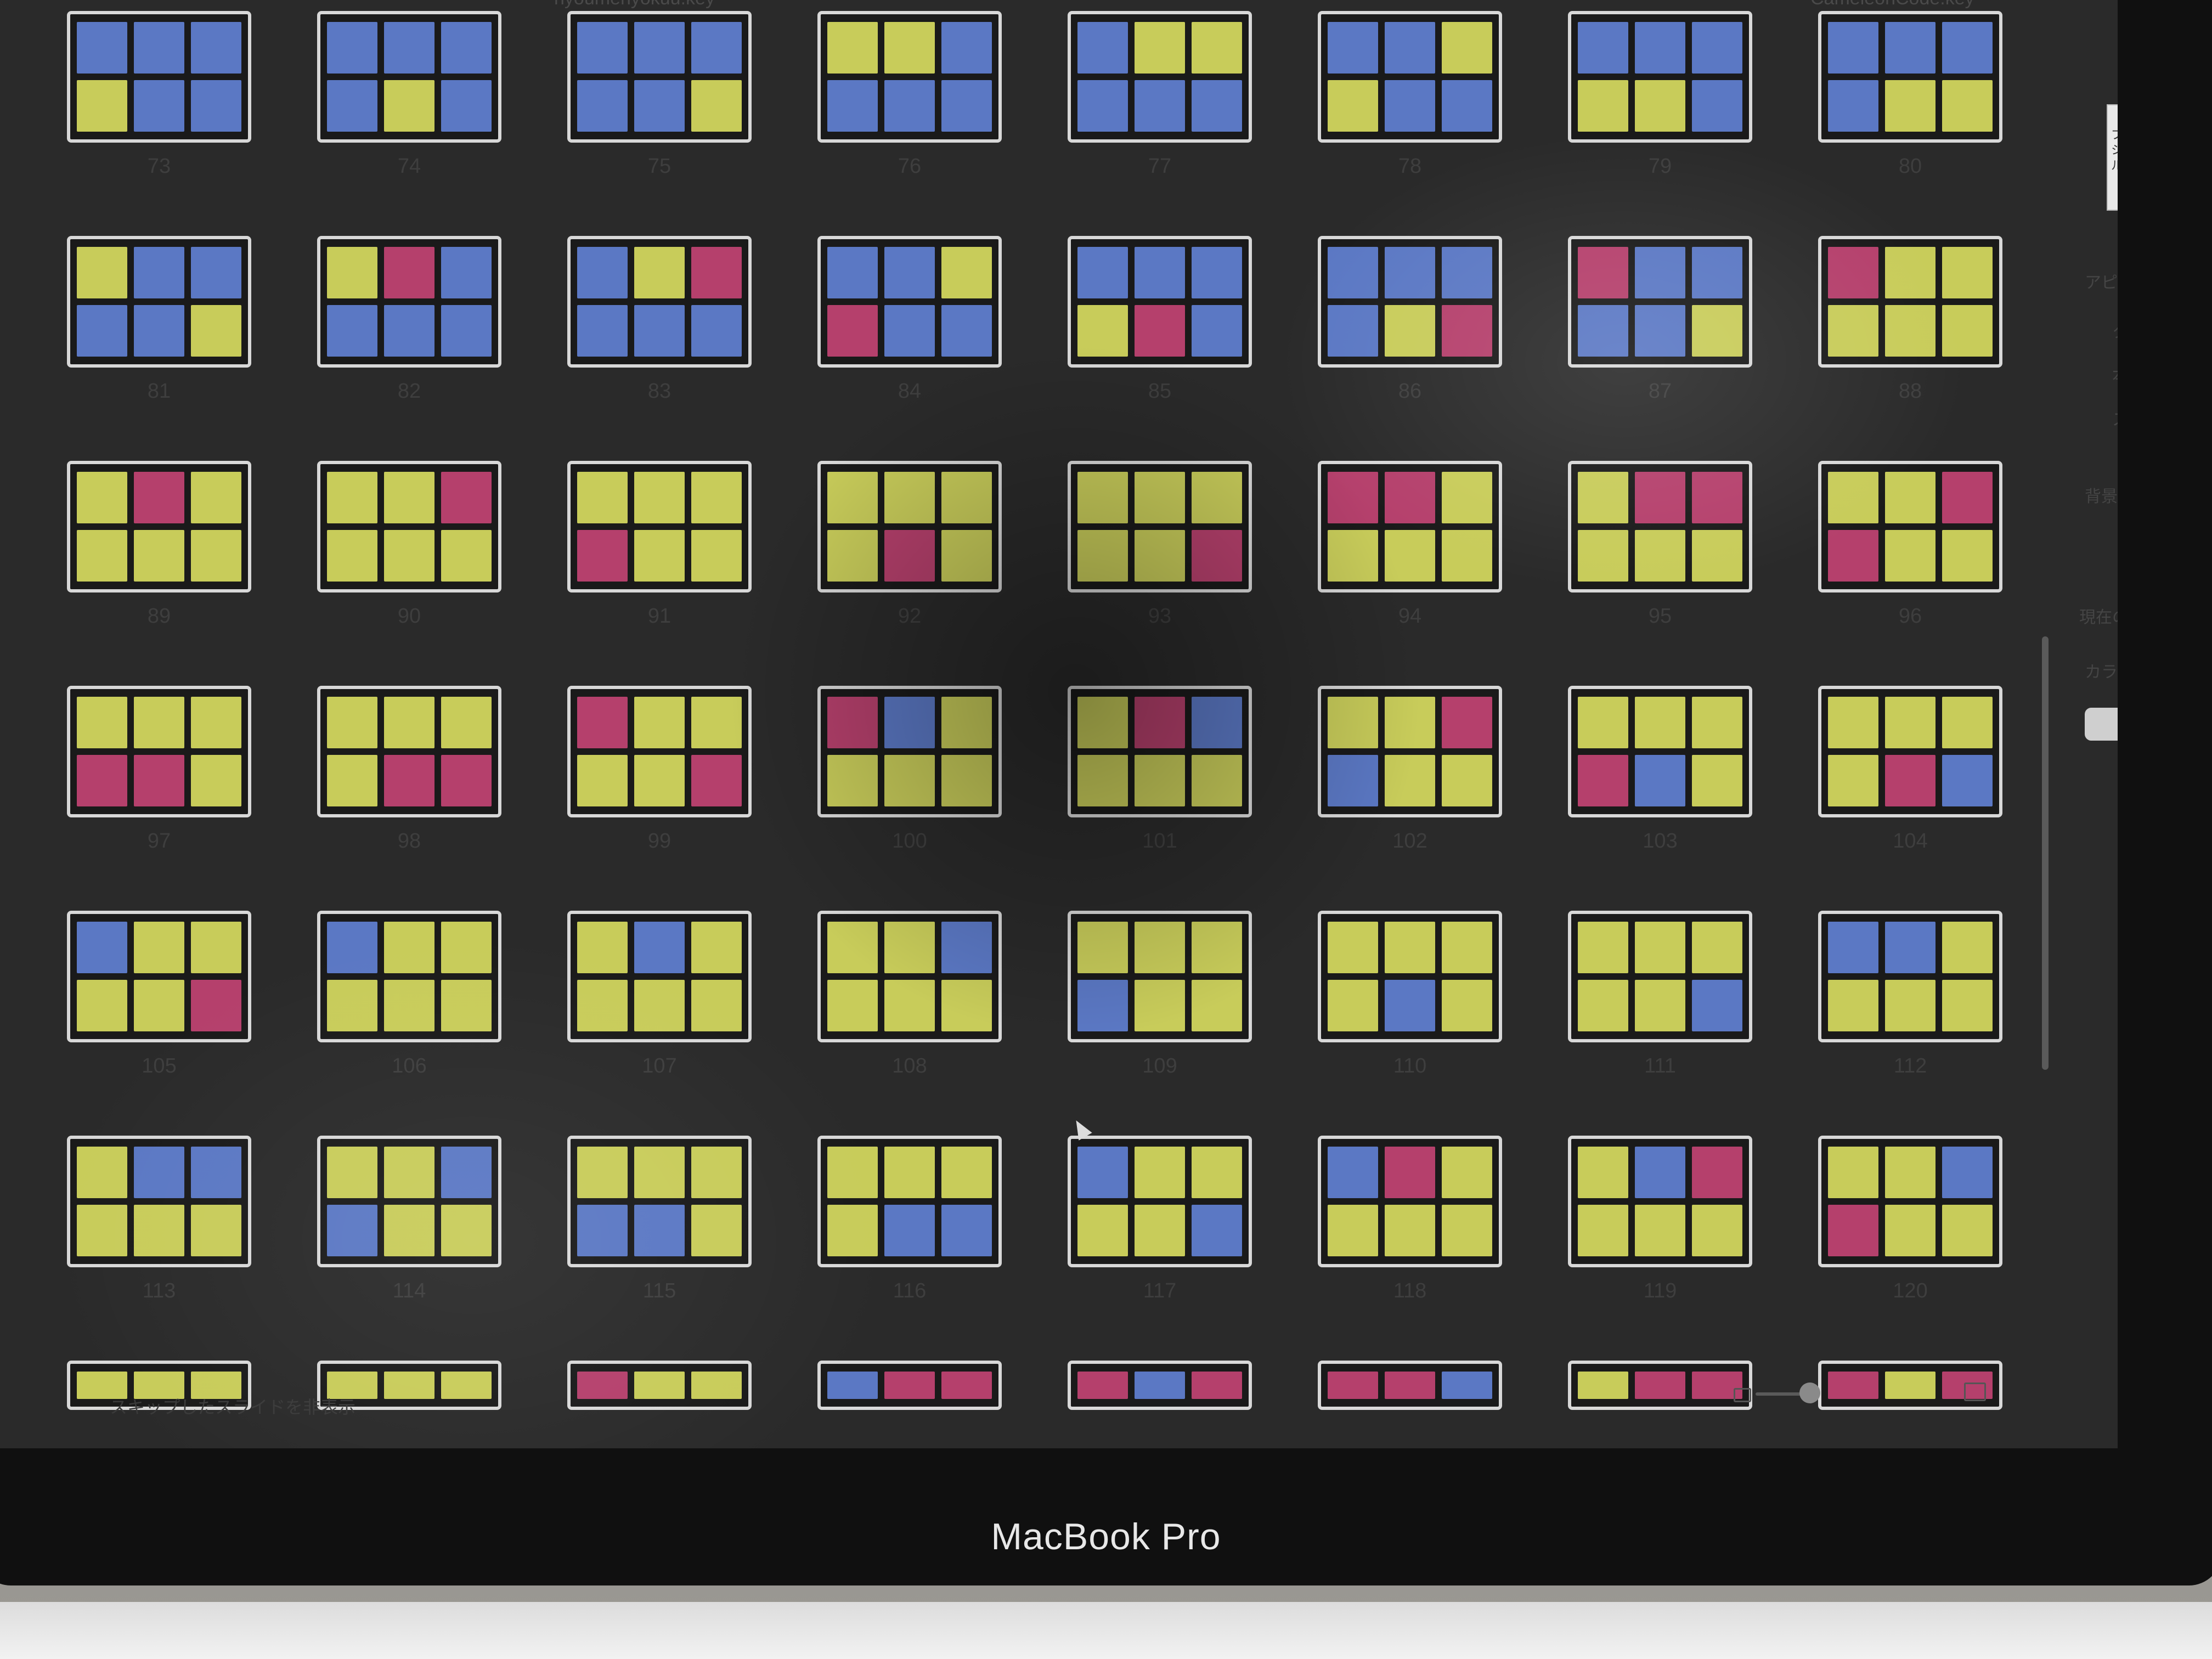 Image resolution: width=2212 pixels, height=1659 pixels. I want to click on slide-thumbnail: 95, so click(1660, 544).